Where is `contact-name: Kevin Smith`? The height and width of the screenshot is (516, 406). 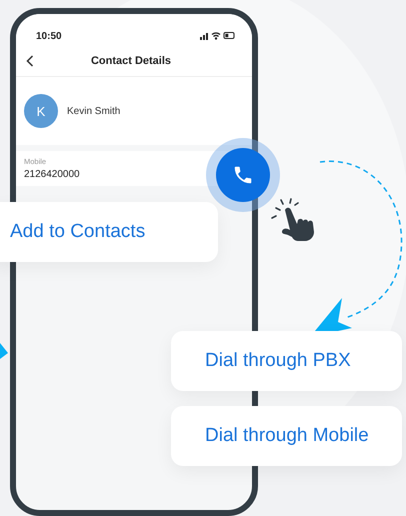
contact-name: Kevin Smith is located at coordinates (93, 111).